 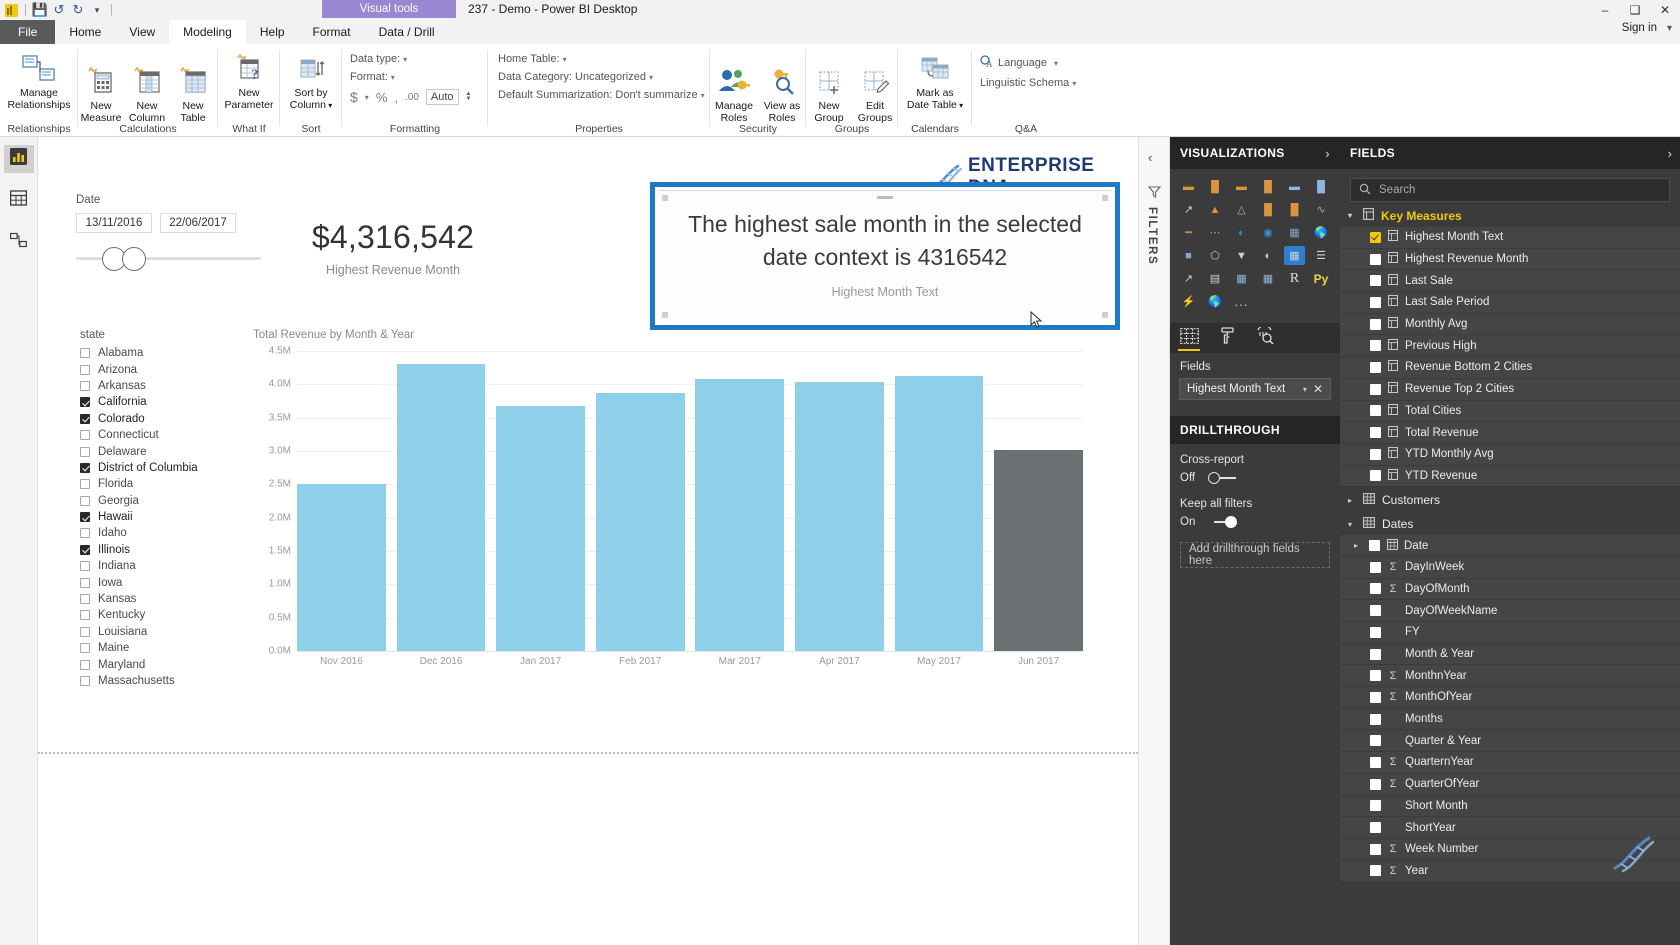 What do you see at coordinates (1215, 209) in the screenshot?
I see `area-chart-icon: ▲` at bounding box center [1215, 209].